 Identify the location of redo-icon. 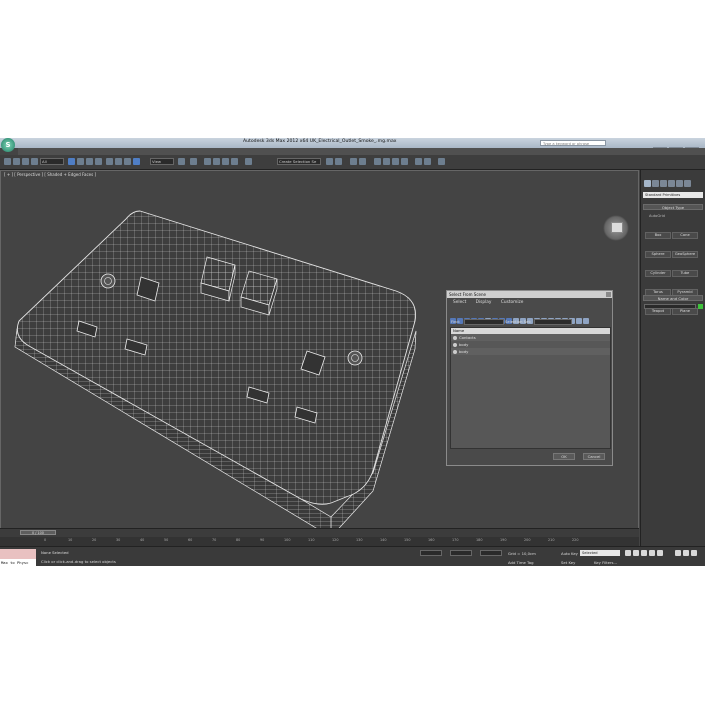
(16, 161).